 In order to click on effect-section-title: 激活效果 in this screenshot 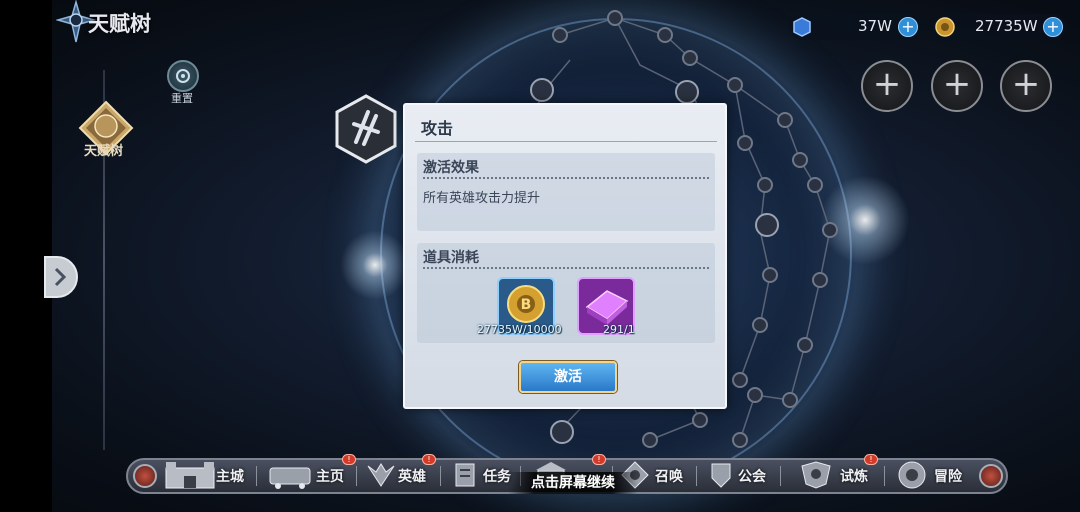, I will do `click(451, 168)`.